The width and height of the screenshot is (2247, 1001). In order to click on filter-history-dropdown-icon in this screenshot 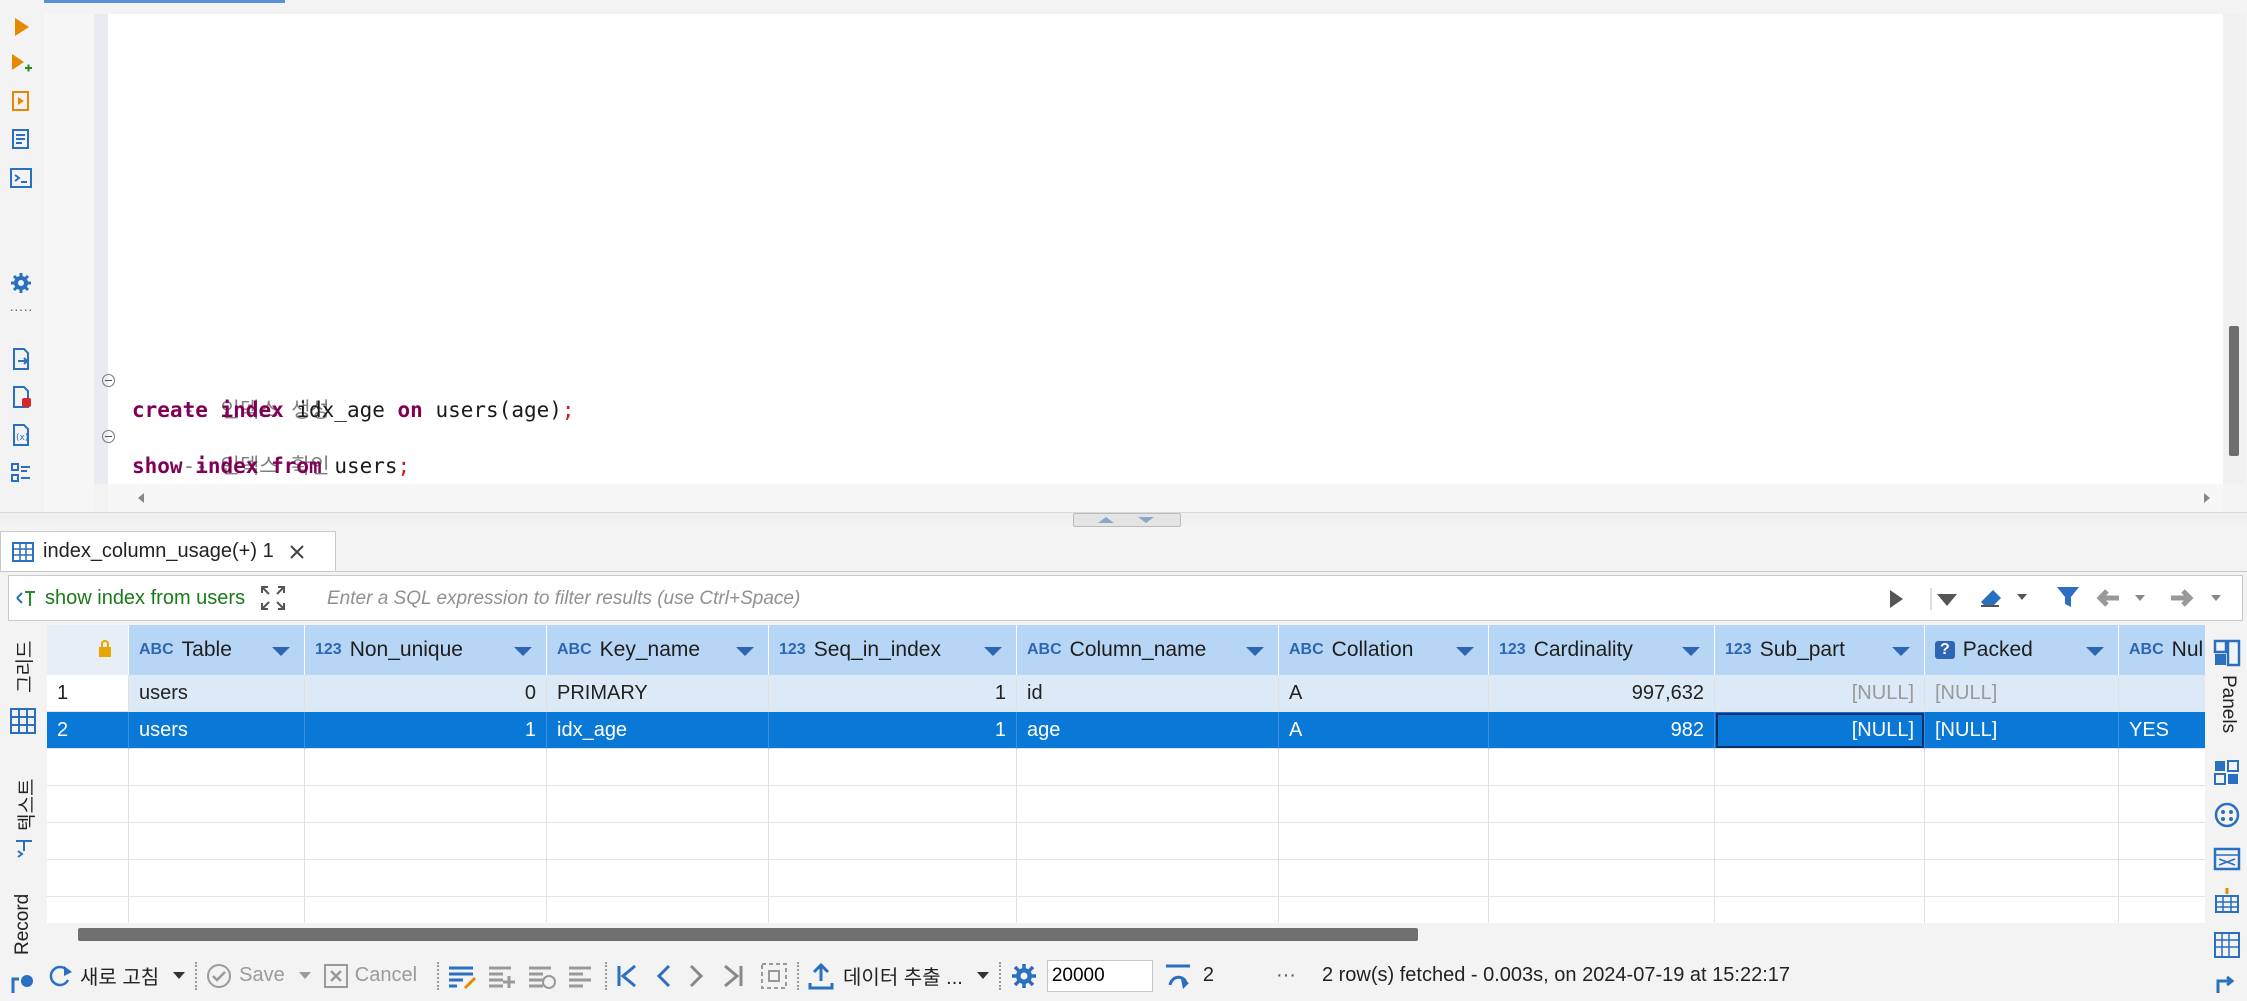, I will do `click(1945, 599)`.